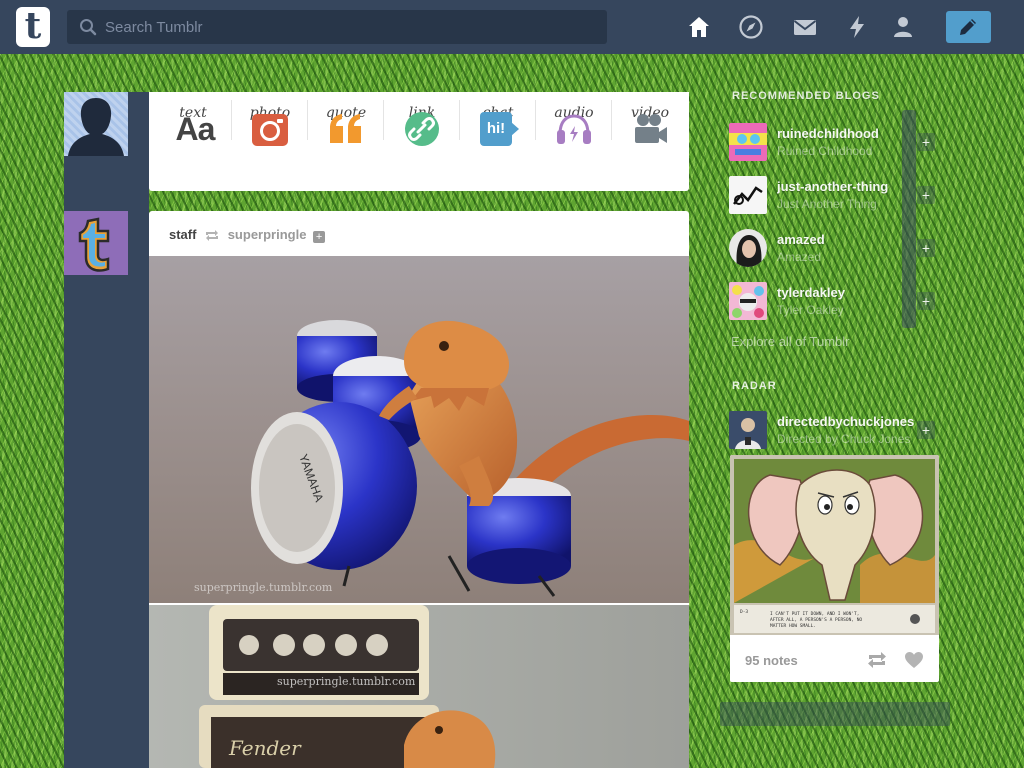  Describe the element at coordinates (651, 128) in the screenshot. I see `video-camera-icon` at that location.